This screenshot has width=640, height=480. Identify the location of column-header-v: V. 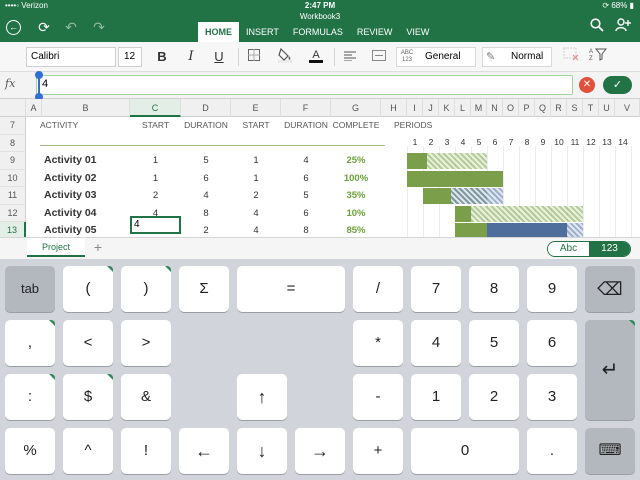
(627, 108).